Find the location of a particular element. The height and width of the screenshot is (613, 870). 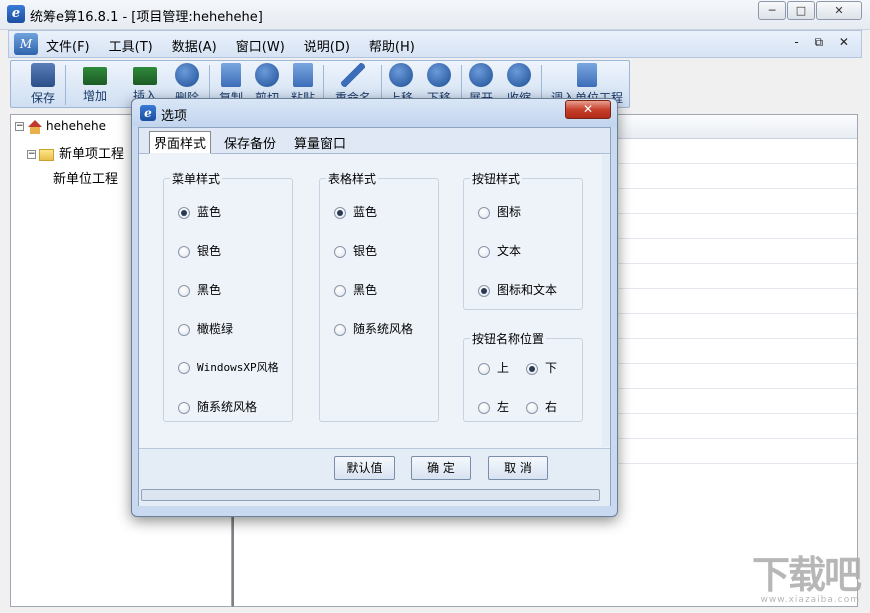

radio-table-system: 随系统风格 is located at coordinates (373, 328).